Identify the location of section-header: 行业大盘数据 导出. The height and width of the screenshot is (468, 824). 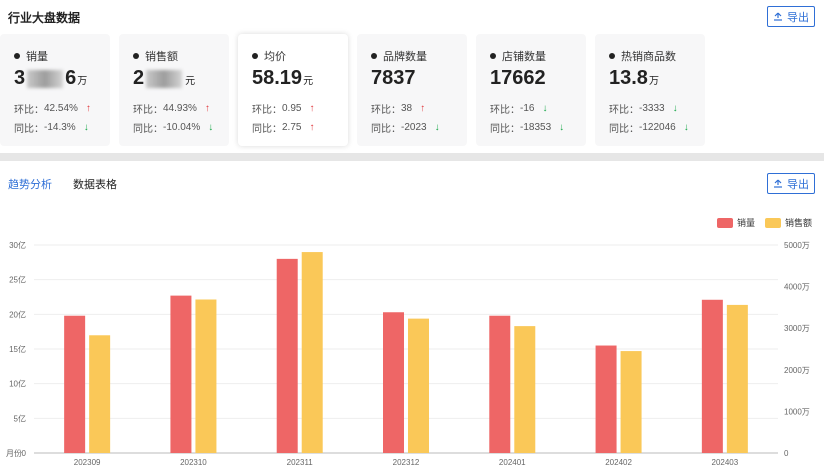
(412, 16).